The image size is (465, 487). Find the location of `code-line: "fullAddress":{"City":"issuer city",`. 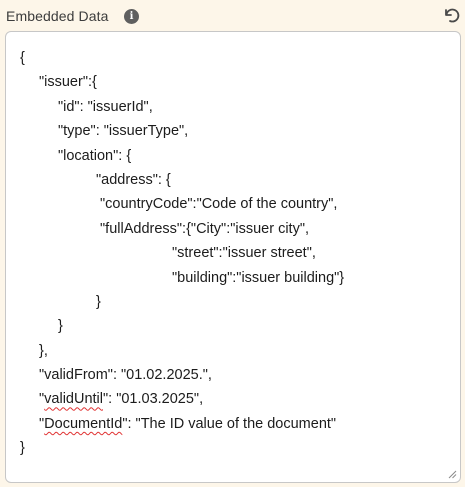

code-line: "fullAddress":{"City":"issuer city", is located at coordinates (202, 228).